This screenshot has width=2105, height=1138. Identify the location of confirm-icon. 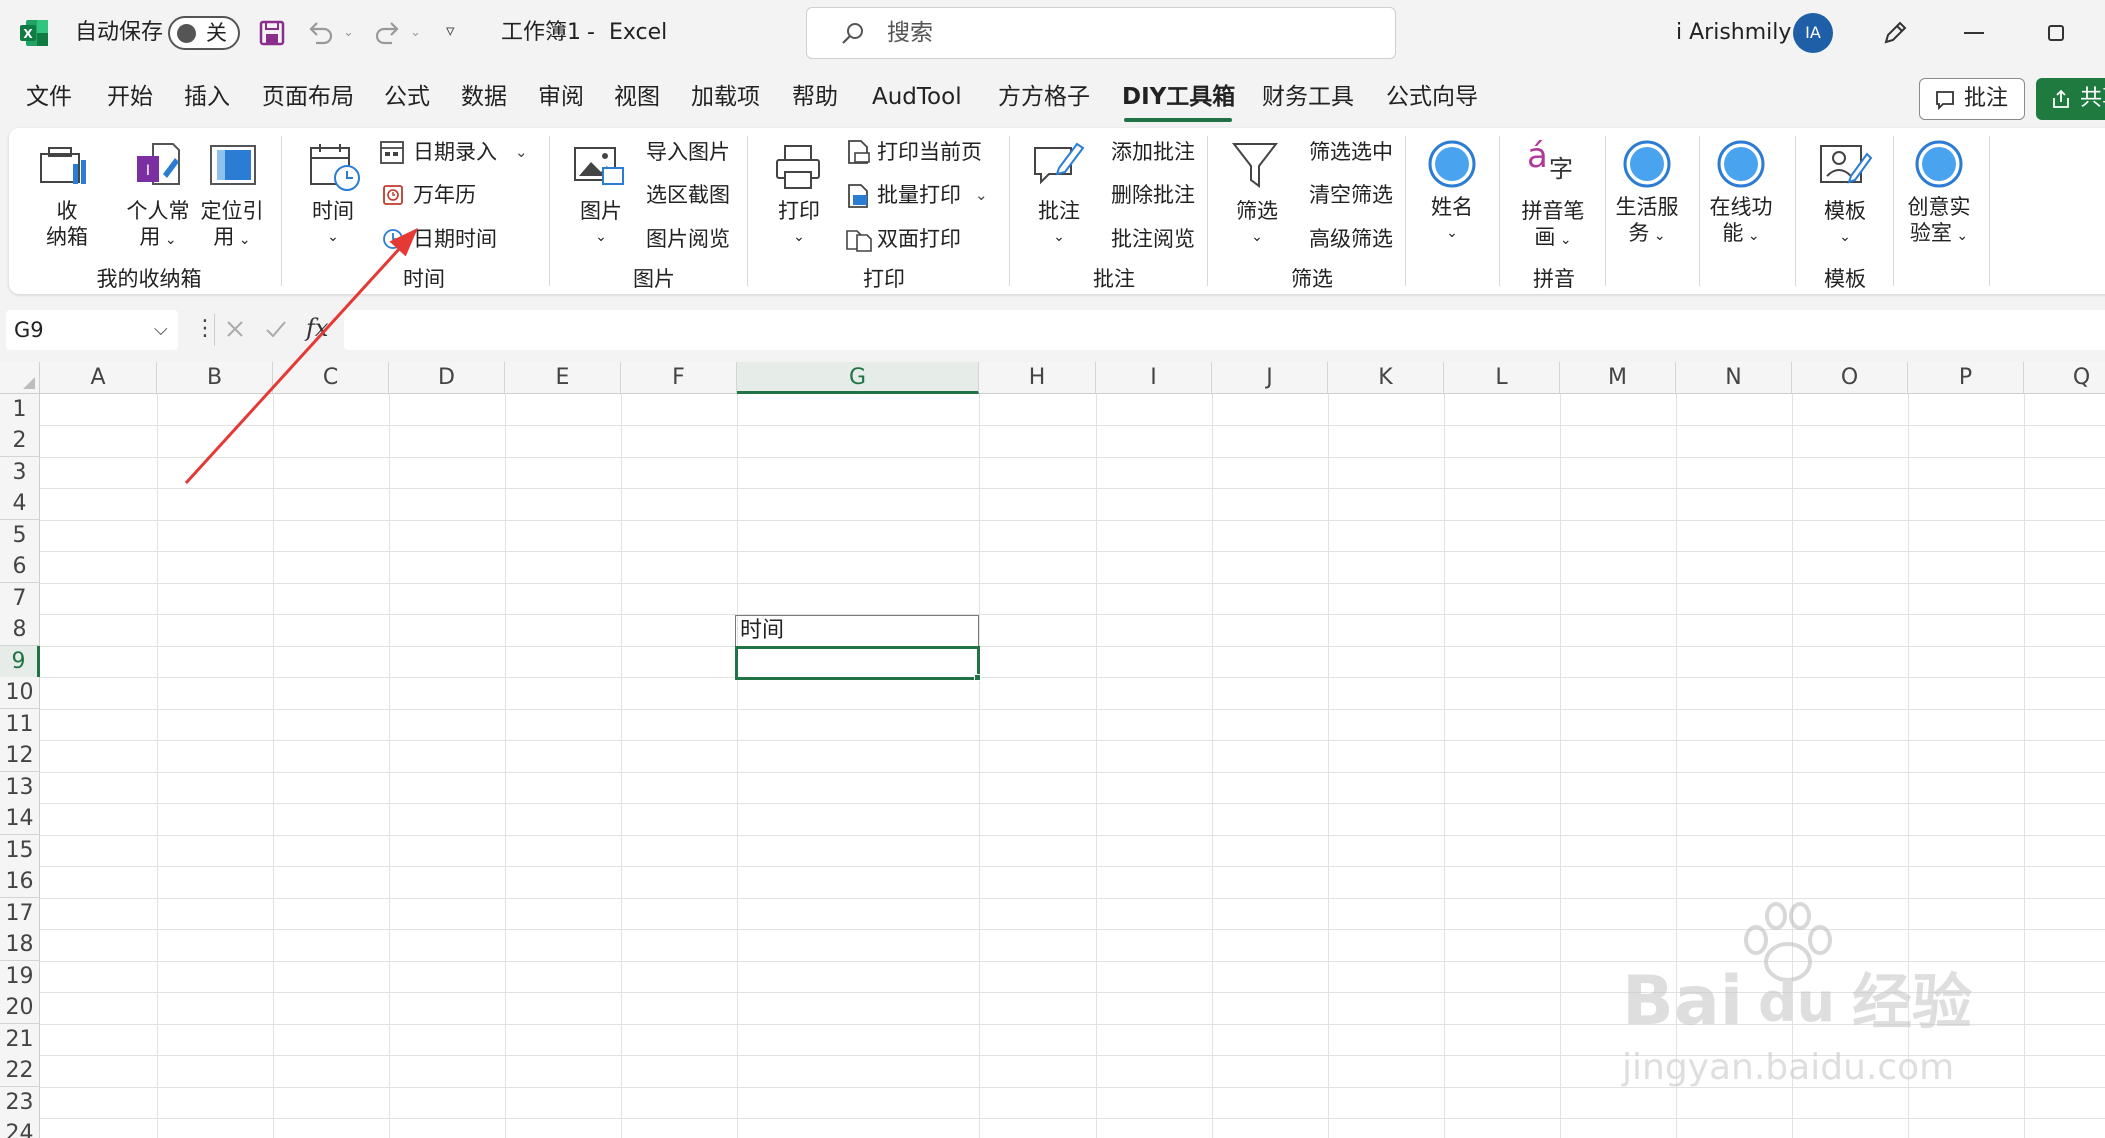
(276, 329).